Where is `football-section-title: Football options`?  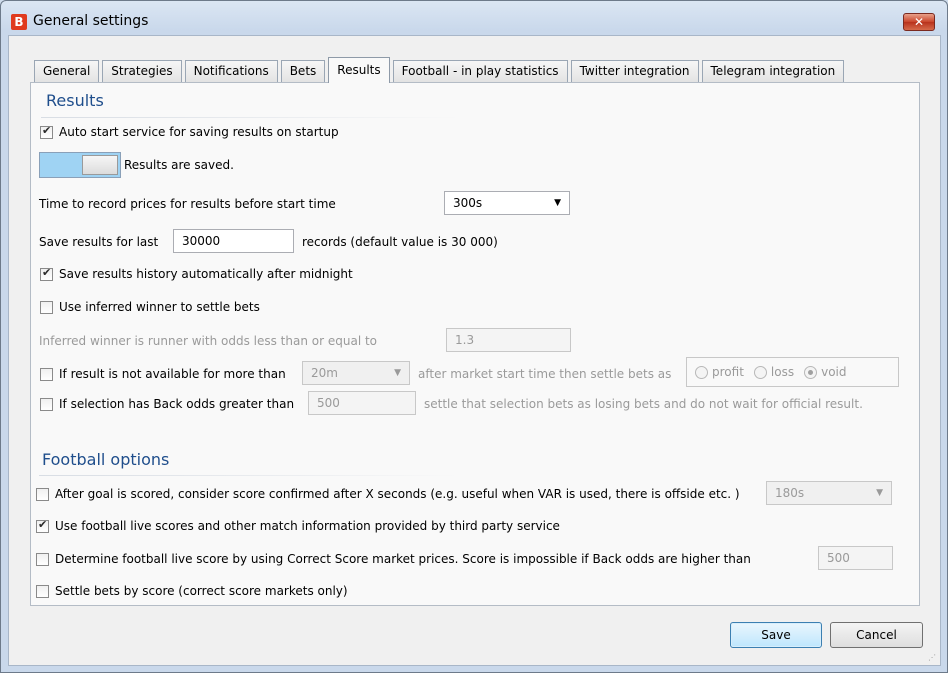 football-section-title: Football options is located at coordinates (106, 459).